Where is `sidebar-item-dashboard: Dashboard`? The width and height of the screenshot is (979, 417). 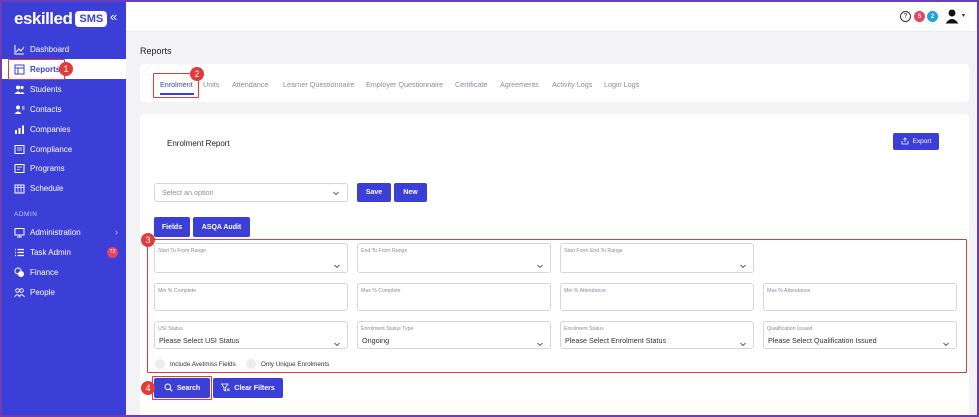
sidebar-item-dashboard: Dashboard is located at coordinates (64, 49).